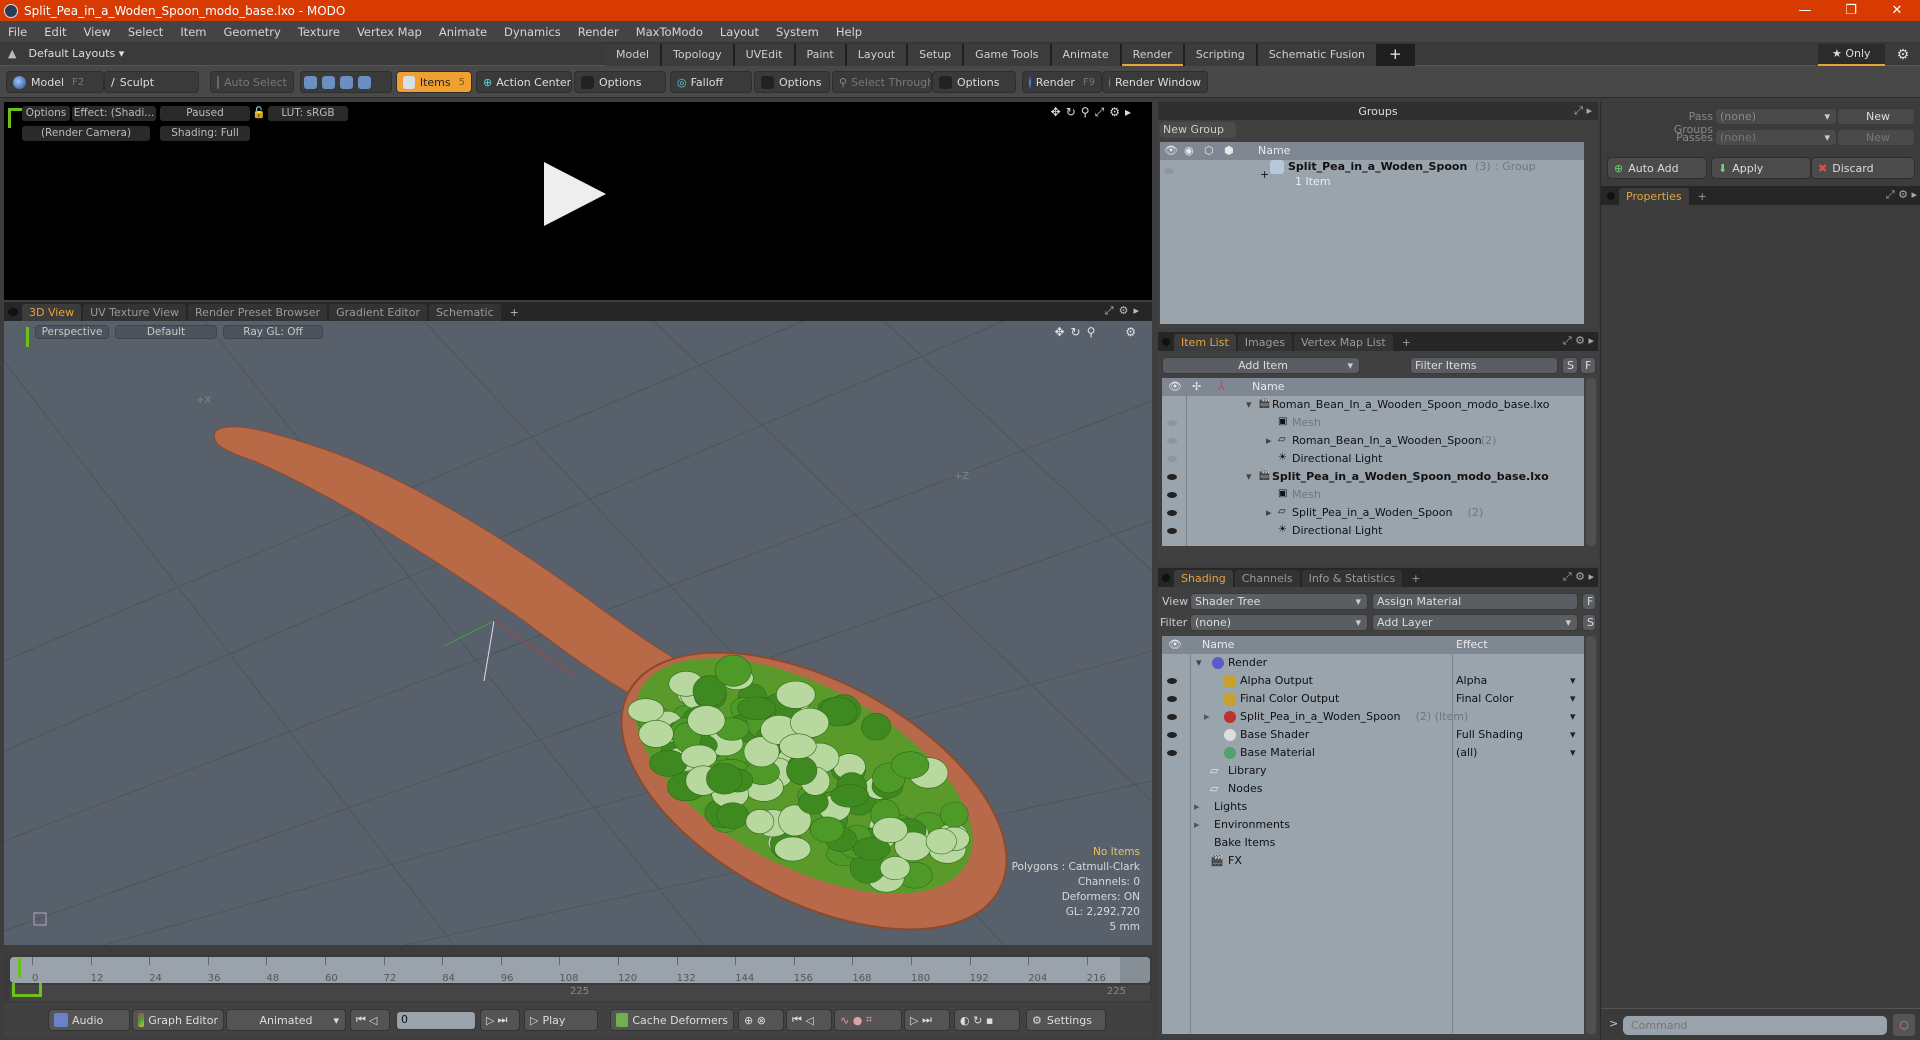 The width and height of the screenshot is (1920, 1040). I want to click on menu-select: Select, so click(145, 32).